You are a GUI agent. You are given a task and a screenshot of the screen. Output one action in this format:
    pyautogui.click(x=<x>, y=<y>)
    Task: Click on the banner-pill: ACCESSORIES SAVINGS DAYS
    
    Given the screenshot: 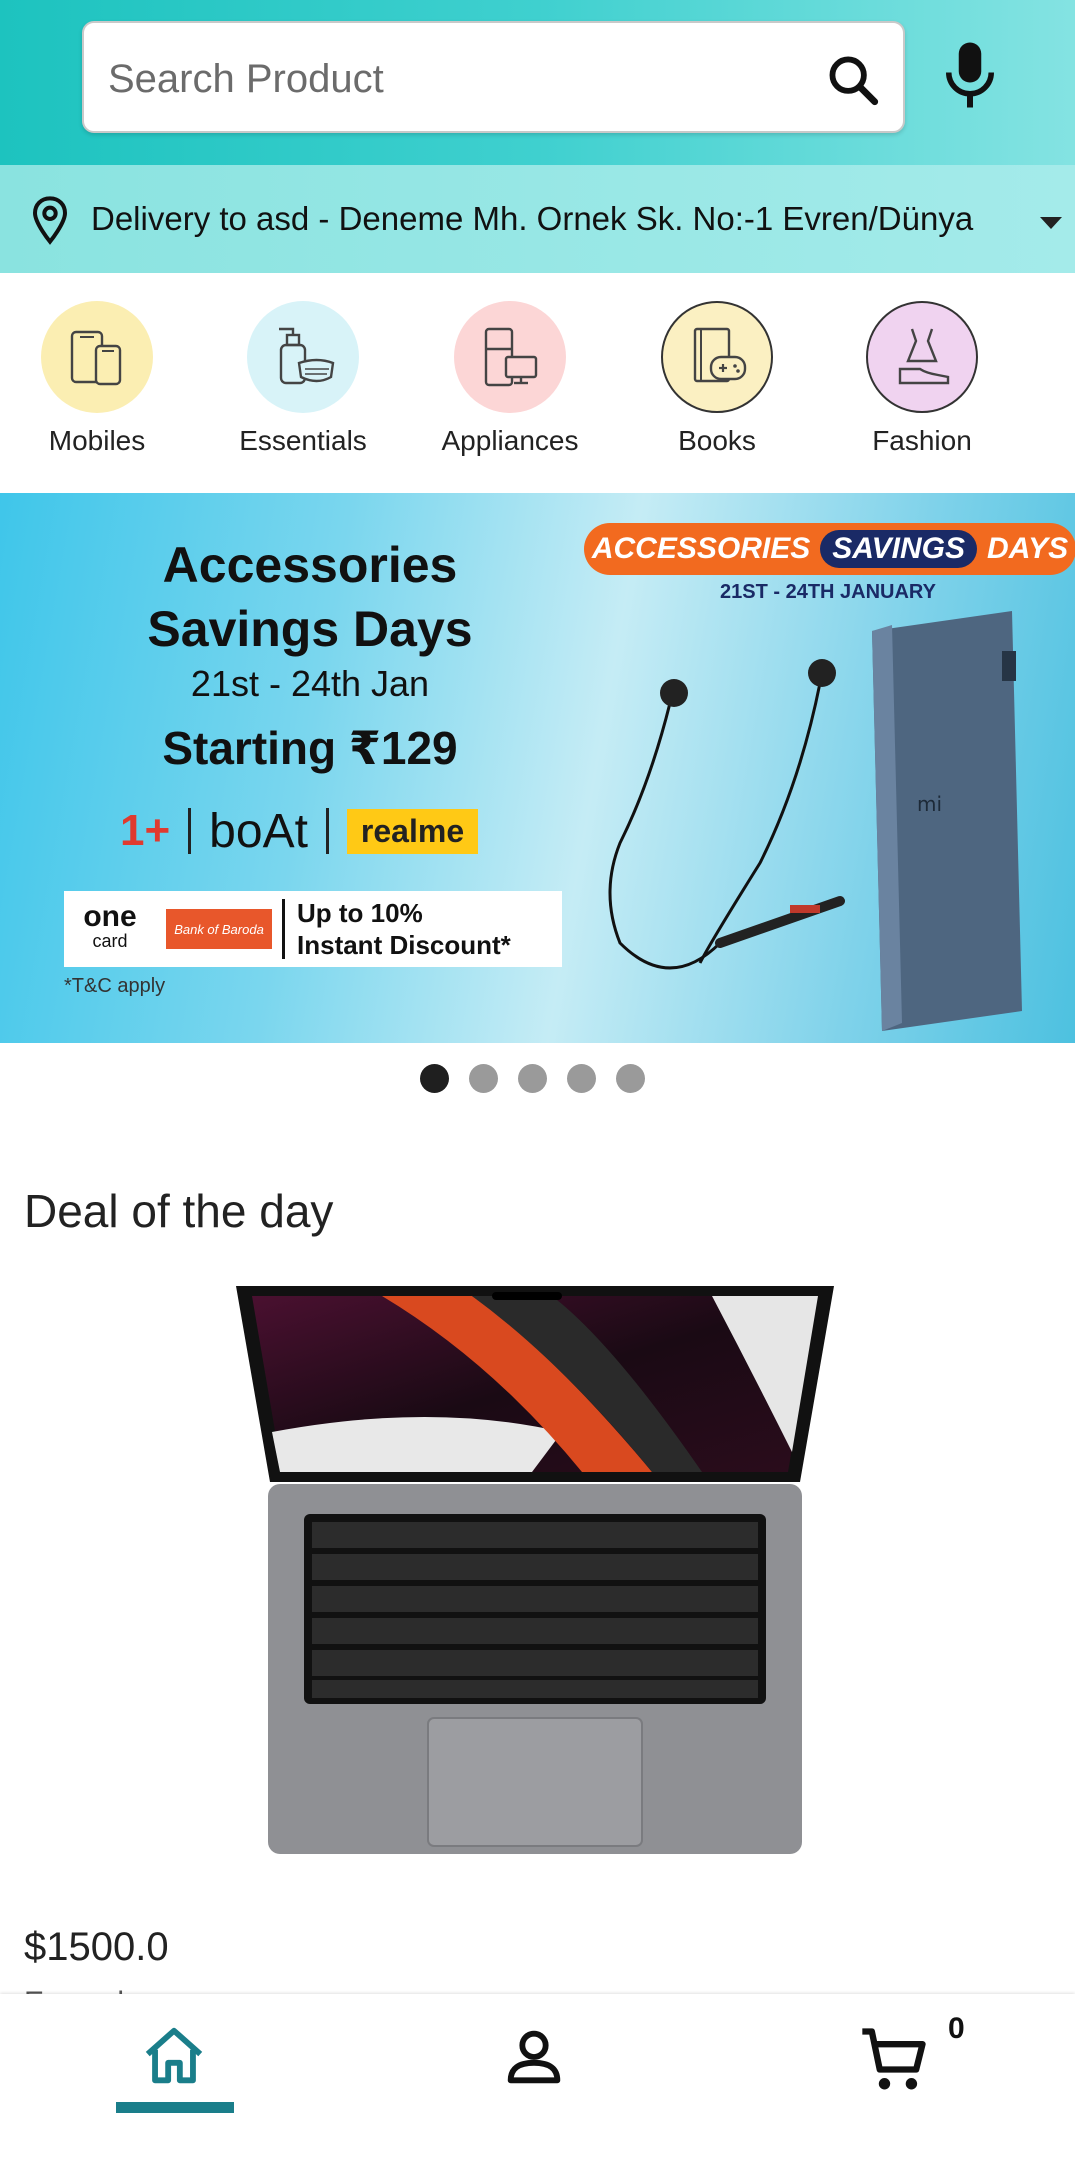 What is the action you would take?
    pyautogui.click(x=829, y=549)
    